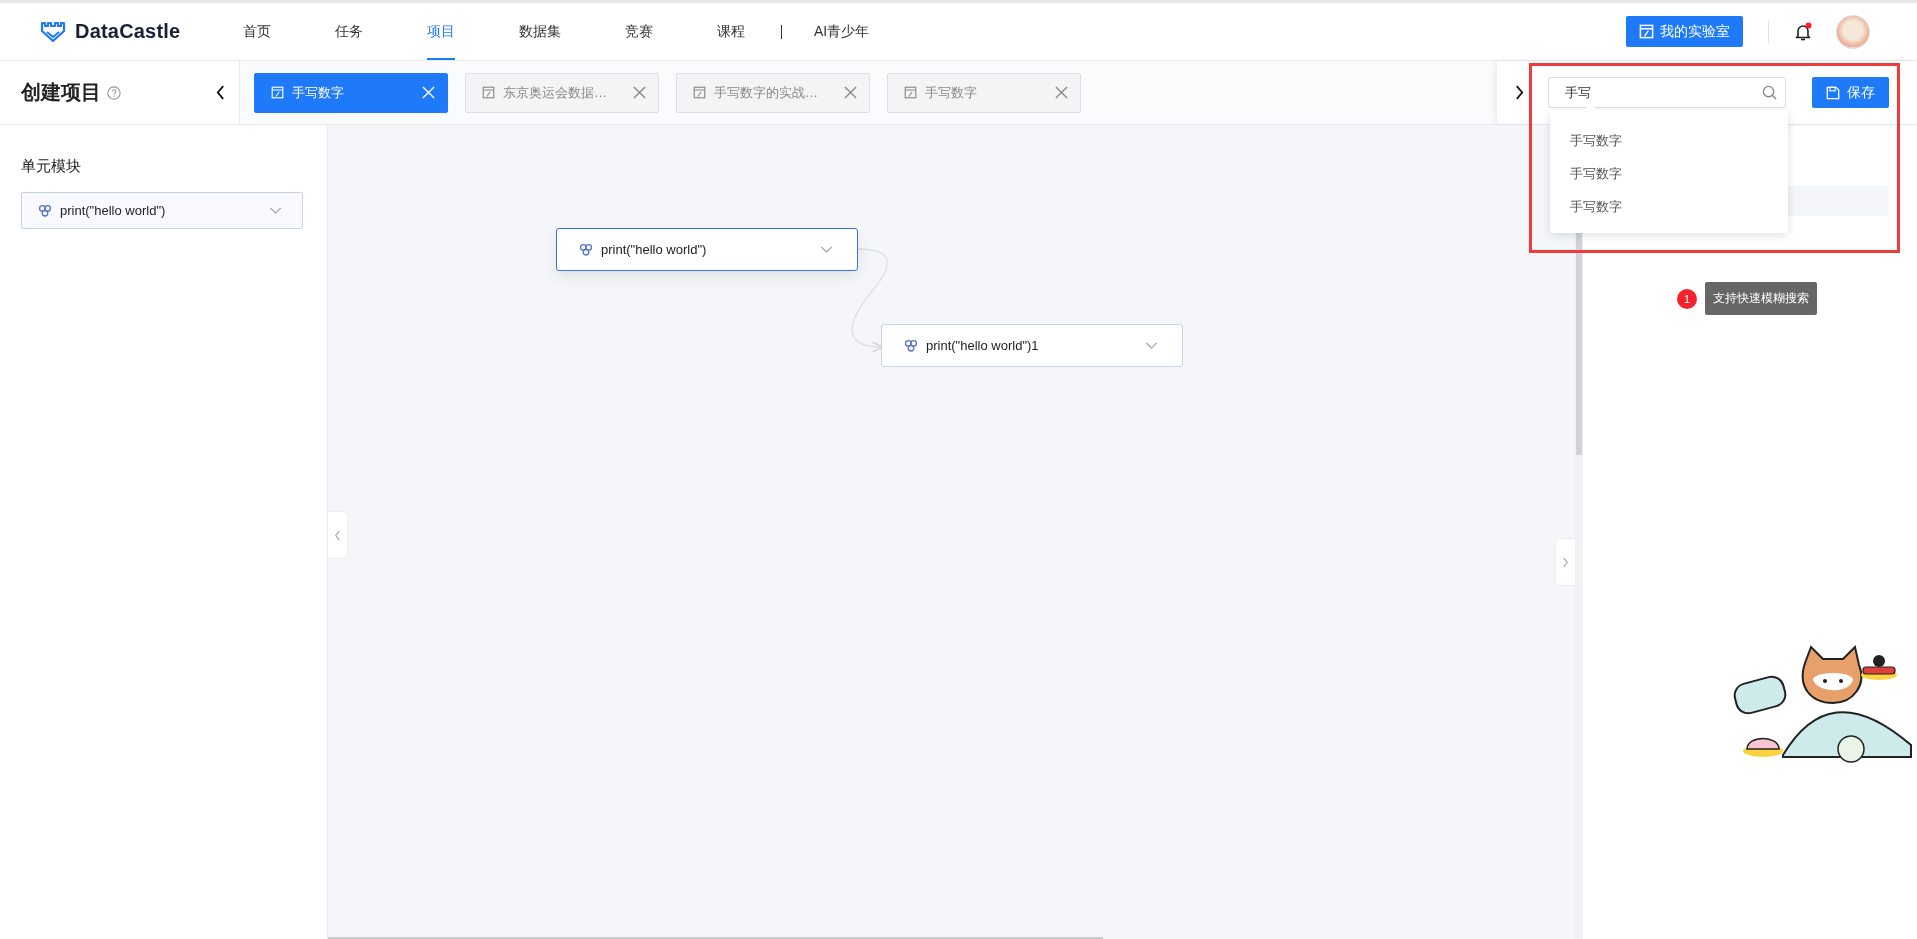 This screenshot has width=1917, height=939. Describe the element at coordinates (1667, 92) in the screenshot. I see `search-field: 手写` at that location.